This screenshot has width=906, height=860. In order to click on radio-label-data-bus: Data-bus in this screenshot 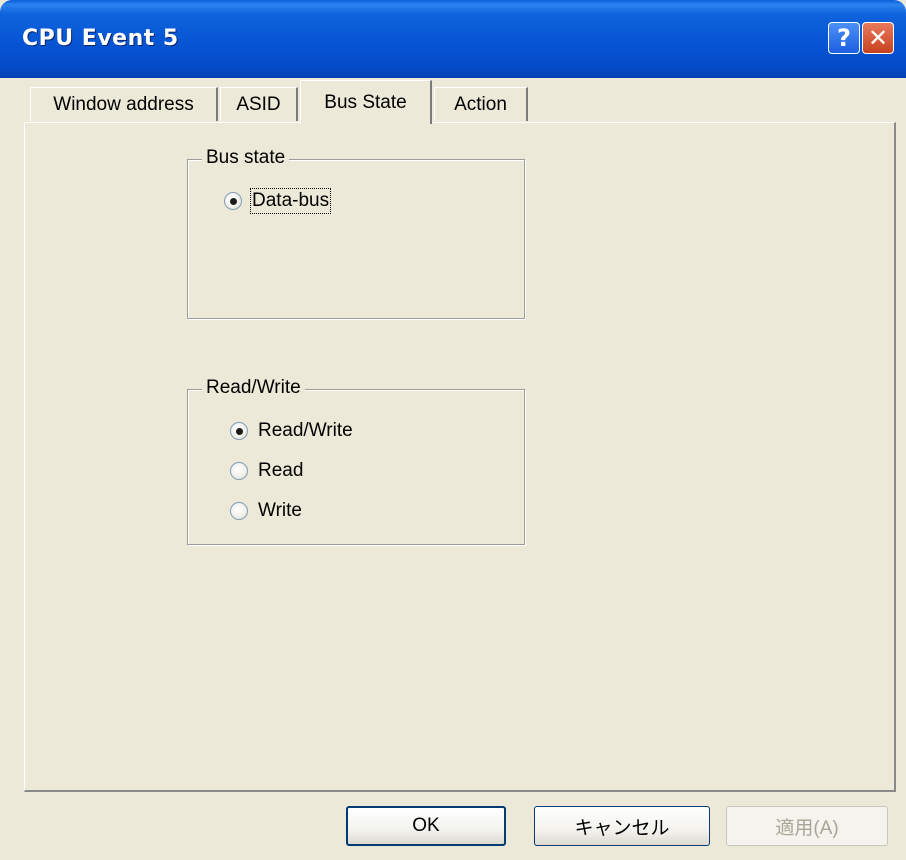, I will do `click(290, 201)`.